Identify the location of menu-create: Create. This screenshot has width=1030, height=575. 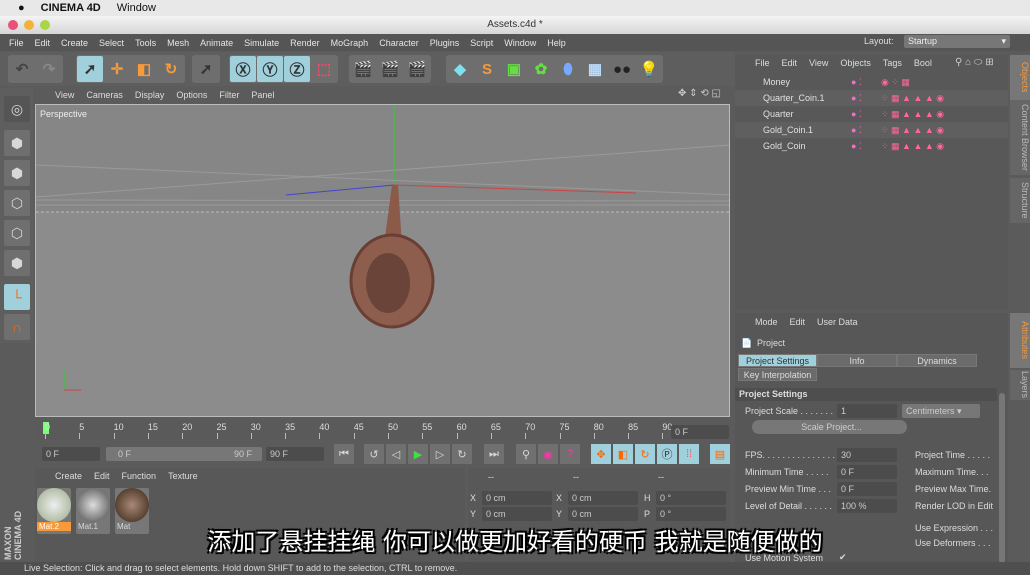
(74, 43).